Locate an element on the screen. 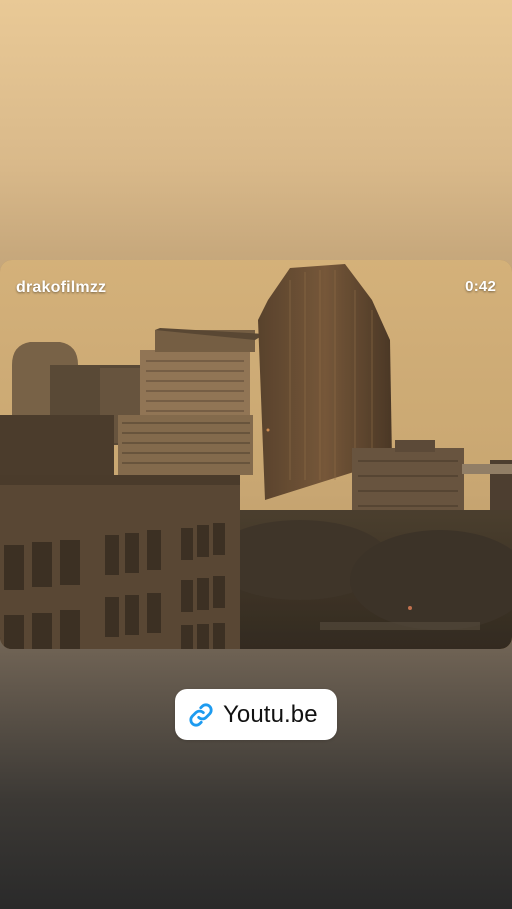  video-duration: 0:42 is located at coordinates (480, 286).